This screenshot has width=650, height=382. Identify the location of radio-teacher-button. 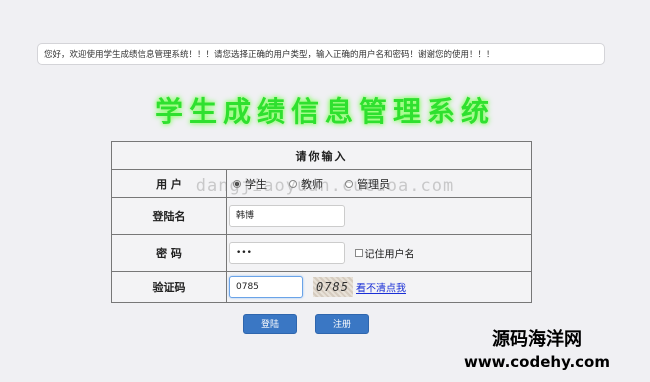
(293, 183).